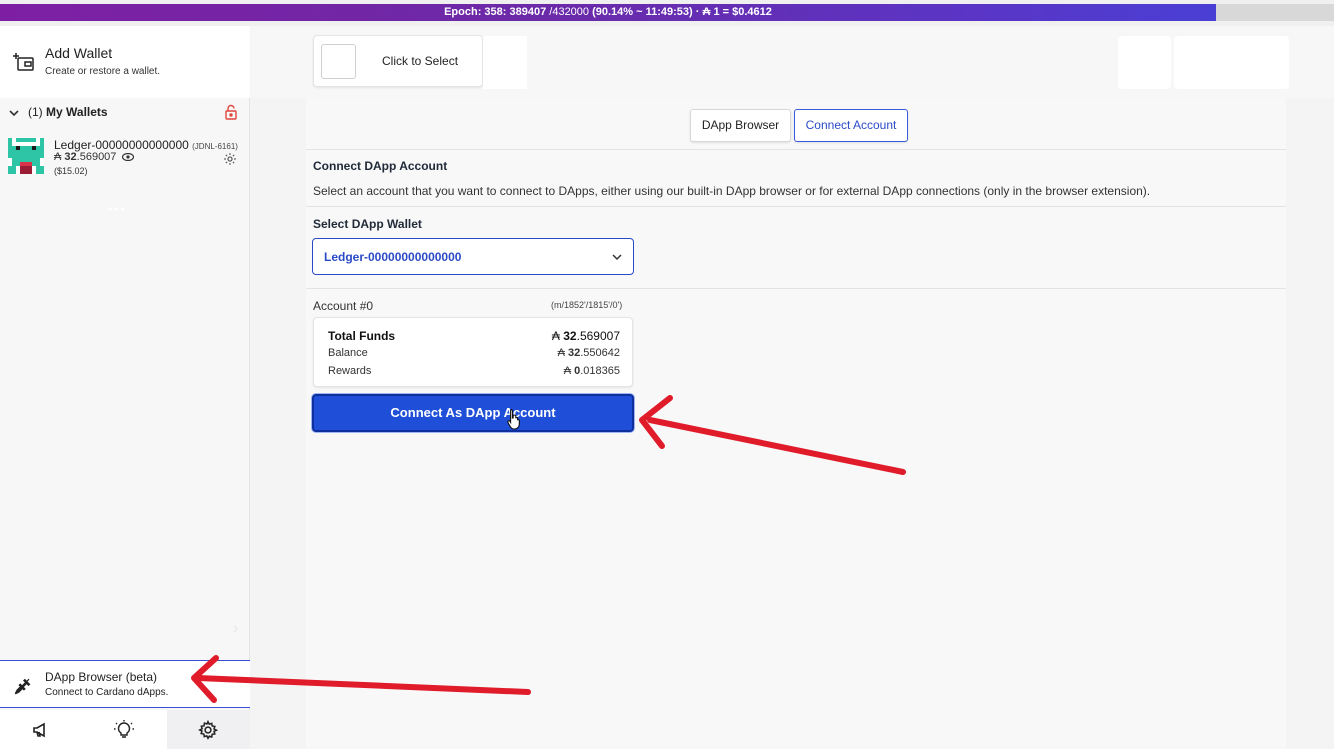 The image size is (1334, 749). Describe the element at coordinates (343, 306) in the screenshot. I see `account-label: Account #0` at that location.